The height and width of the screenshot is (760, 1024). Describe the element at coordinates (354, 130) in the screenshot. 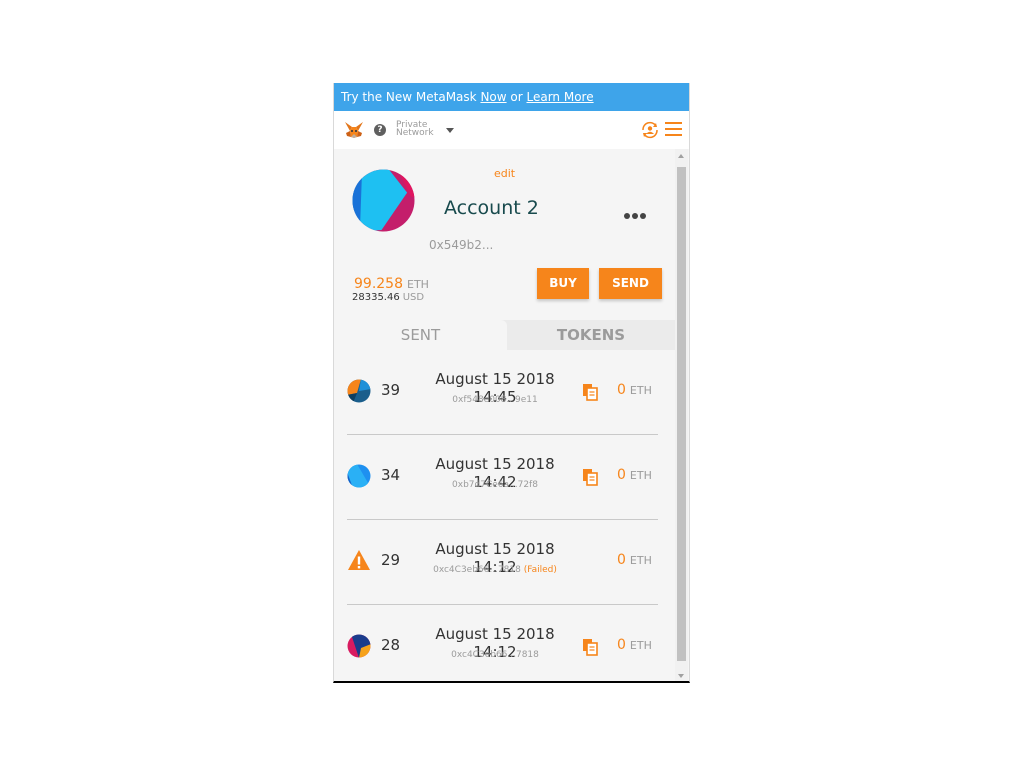

I see `metamask-fox-icon` at that location.